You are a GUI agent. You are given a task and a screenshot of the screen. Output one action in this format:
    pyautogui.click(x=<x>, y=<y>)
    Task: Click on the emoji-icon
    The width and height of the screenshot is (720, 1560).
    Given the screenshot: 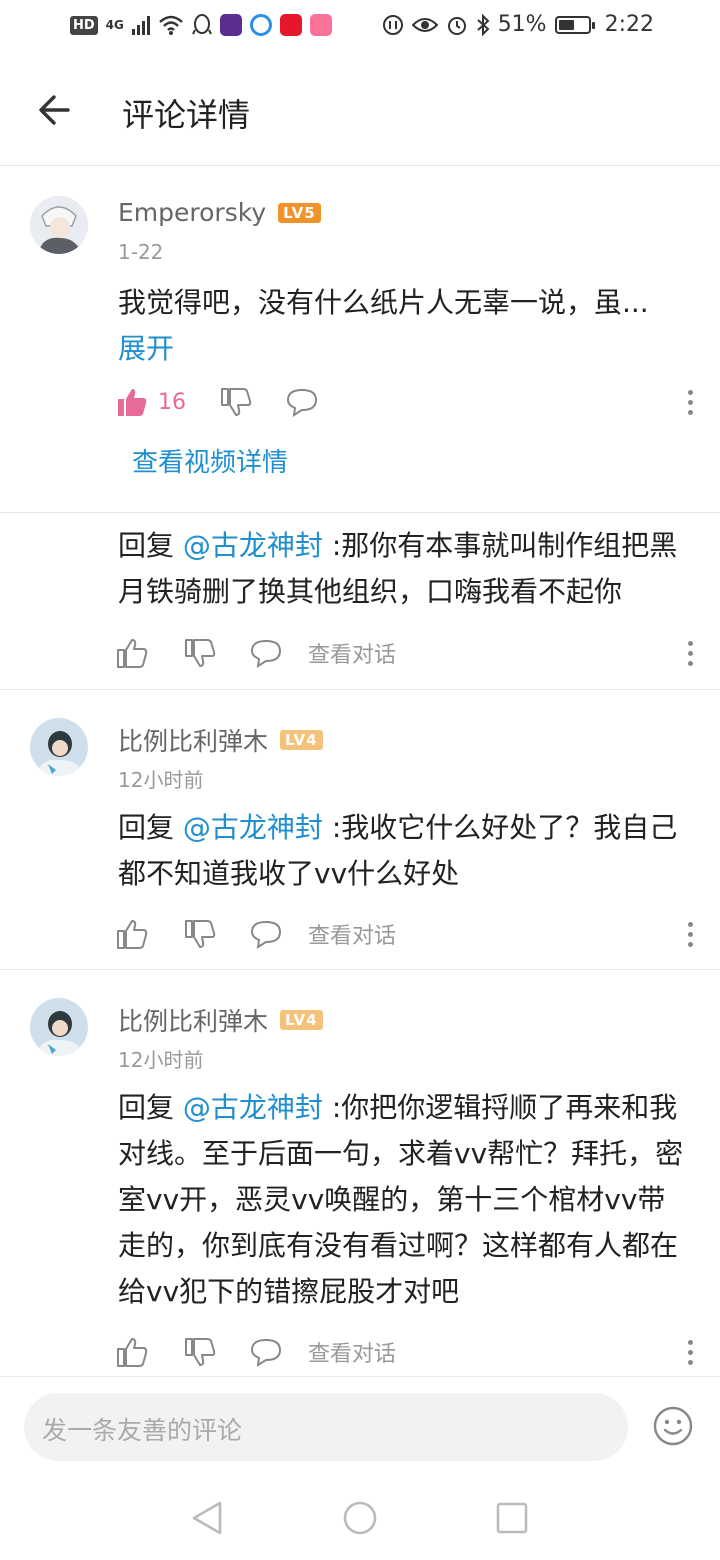 What is the action you would take?
    pyautogui.click(x=673, y=1426)
    